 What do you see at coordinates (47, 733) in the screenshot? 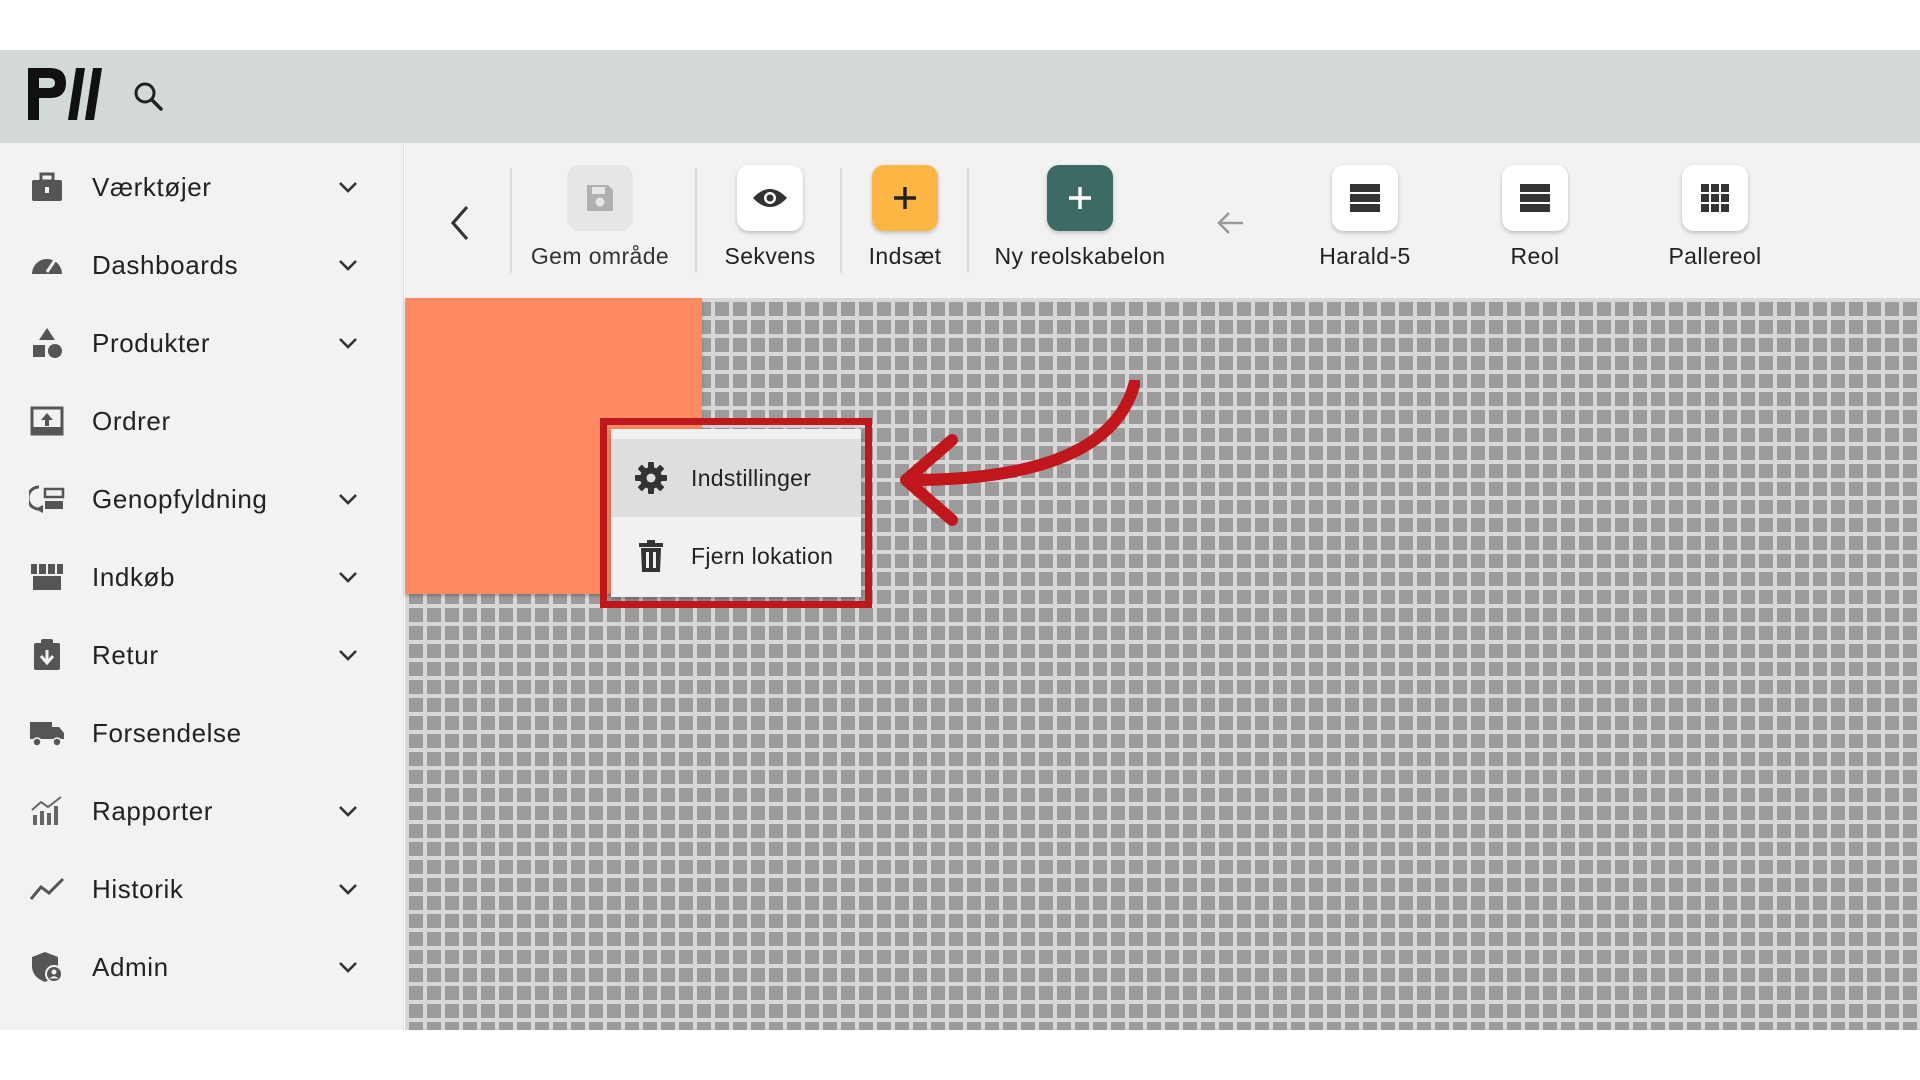
I see `truck-icon` at bounding box center [47, 733].